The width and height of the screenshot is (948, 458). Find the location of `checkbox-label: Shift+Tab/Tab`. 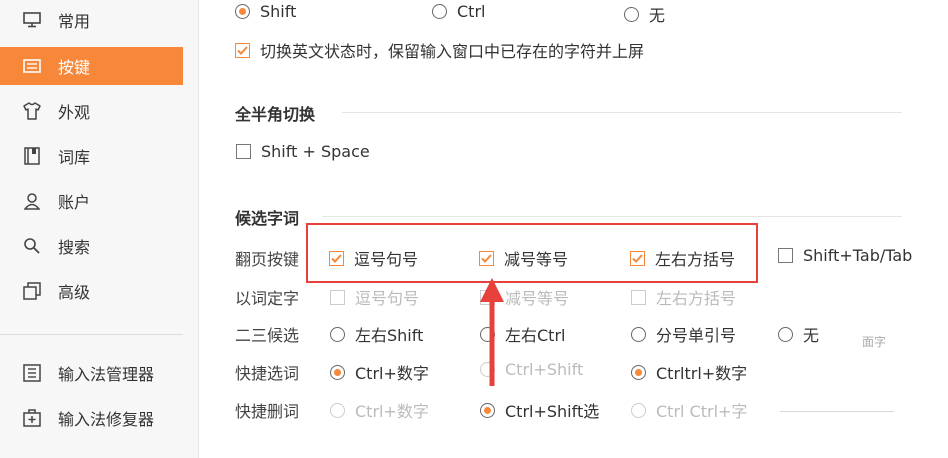

checkbox-label: Shift+Tab/Tab is located at coordinates (858, 255).